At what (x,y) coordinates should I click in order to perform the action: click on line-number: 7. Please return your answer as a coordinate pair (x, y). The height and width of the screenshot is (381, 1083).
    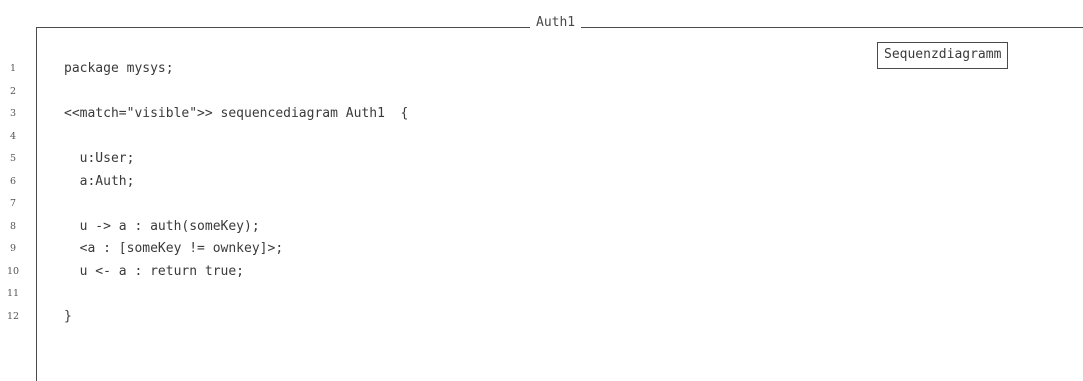
    Looking at the image, I should click on (13, 203).